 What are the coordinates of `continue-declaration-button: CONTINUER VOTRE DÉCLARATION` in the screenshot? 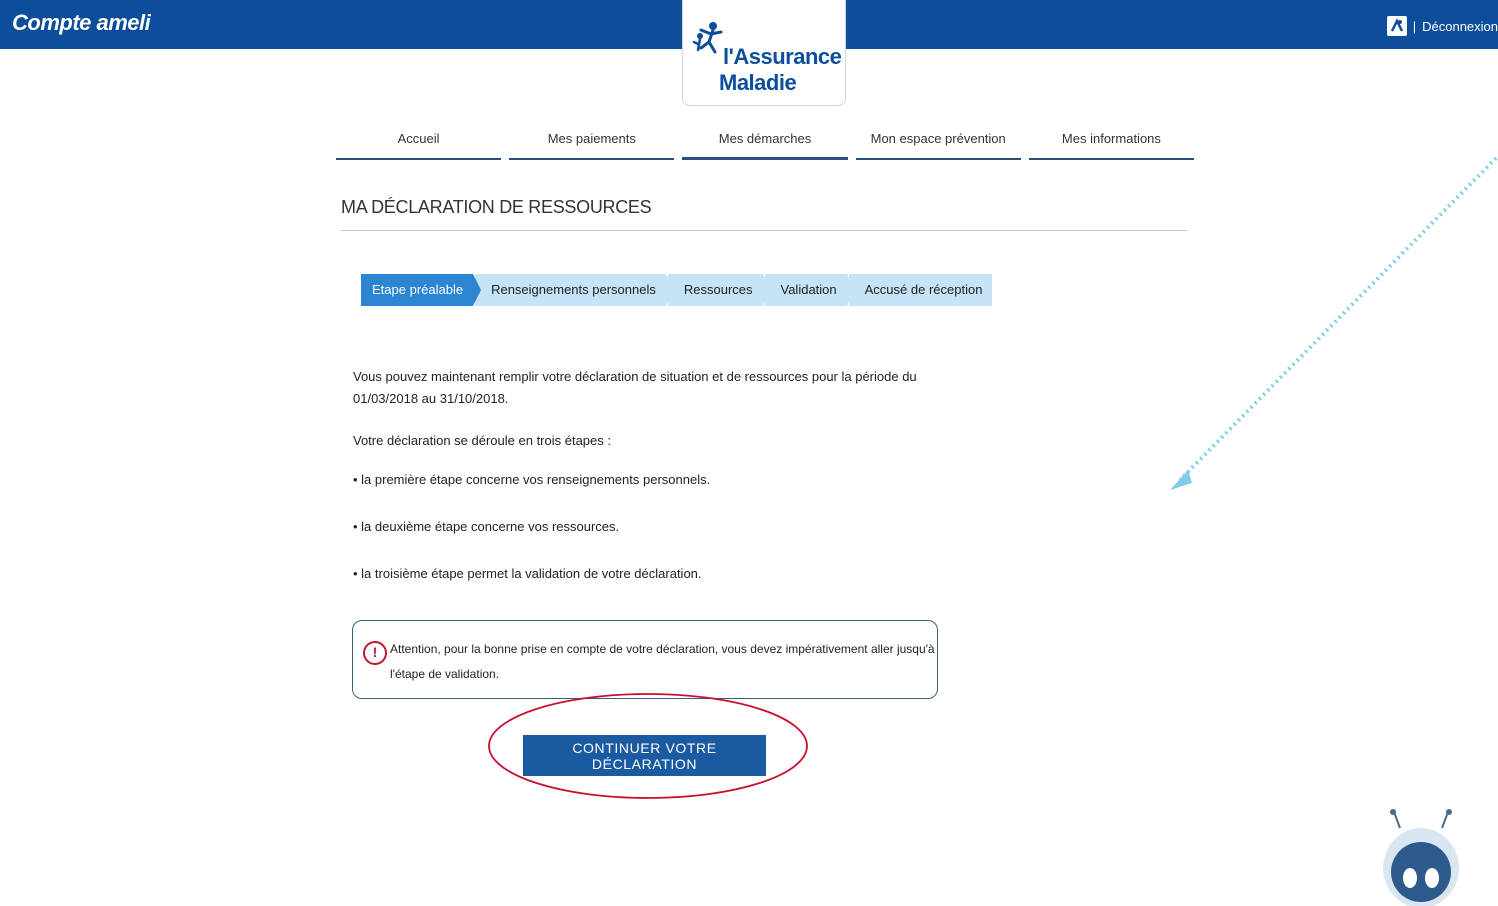 It's located at (644, 755).